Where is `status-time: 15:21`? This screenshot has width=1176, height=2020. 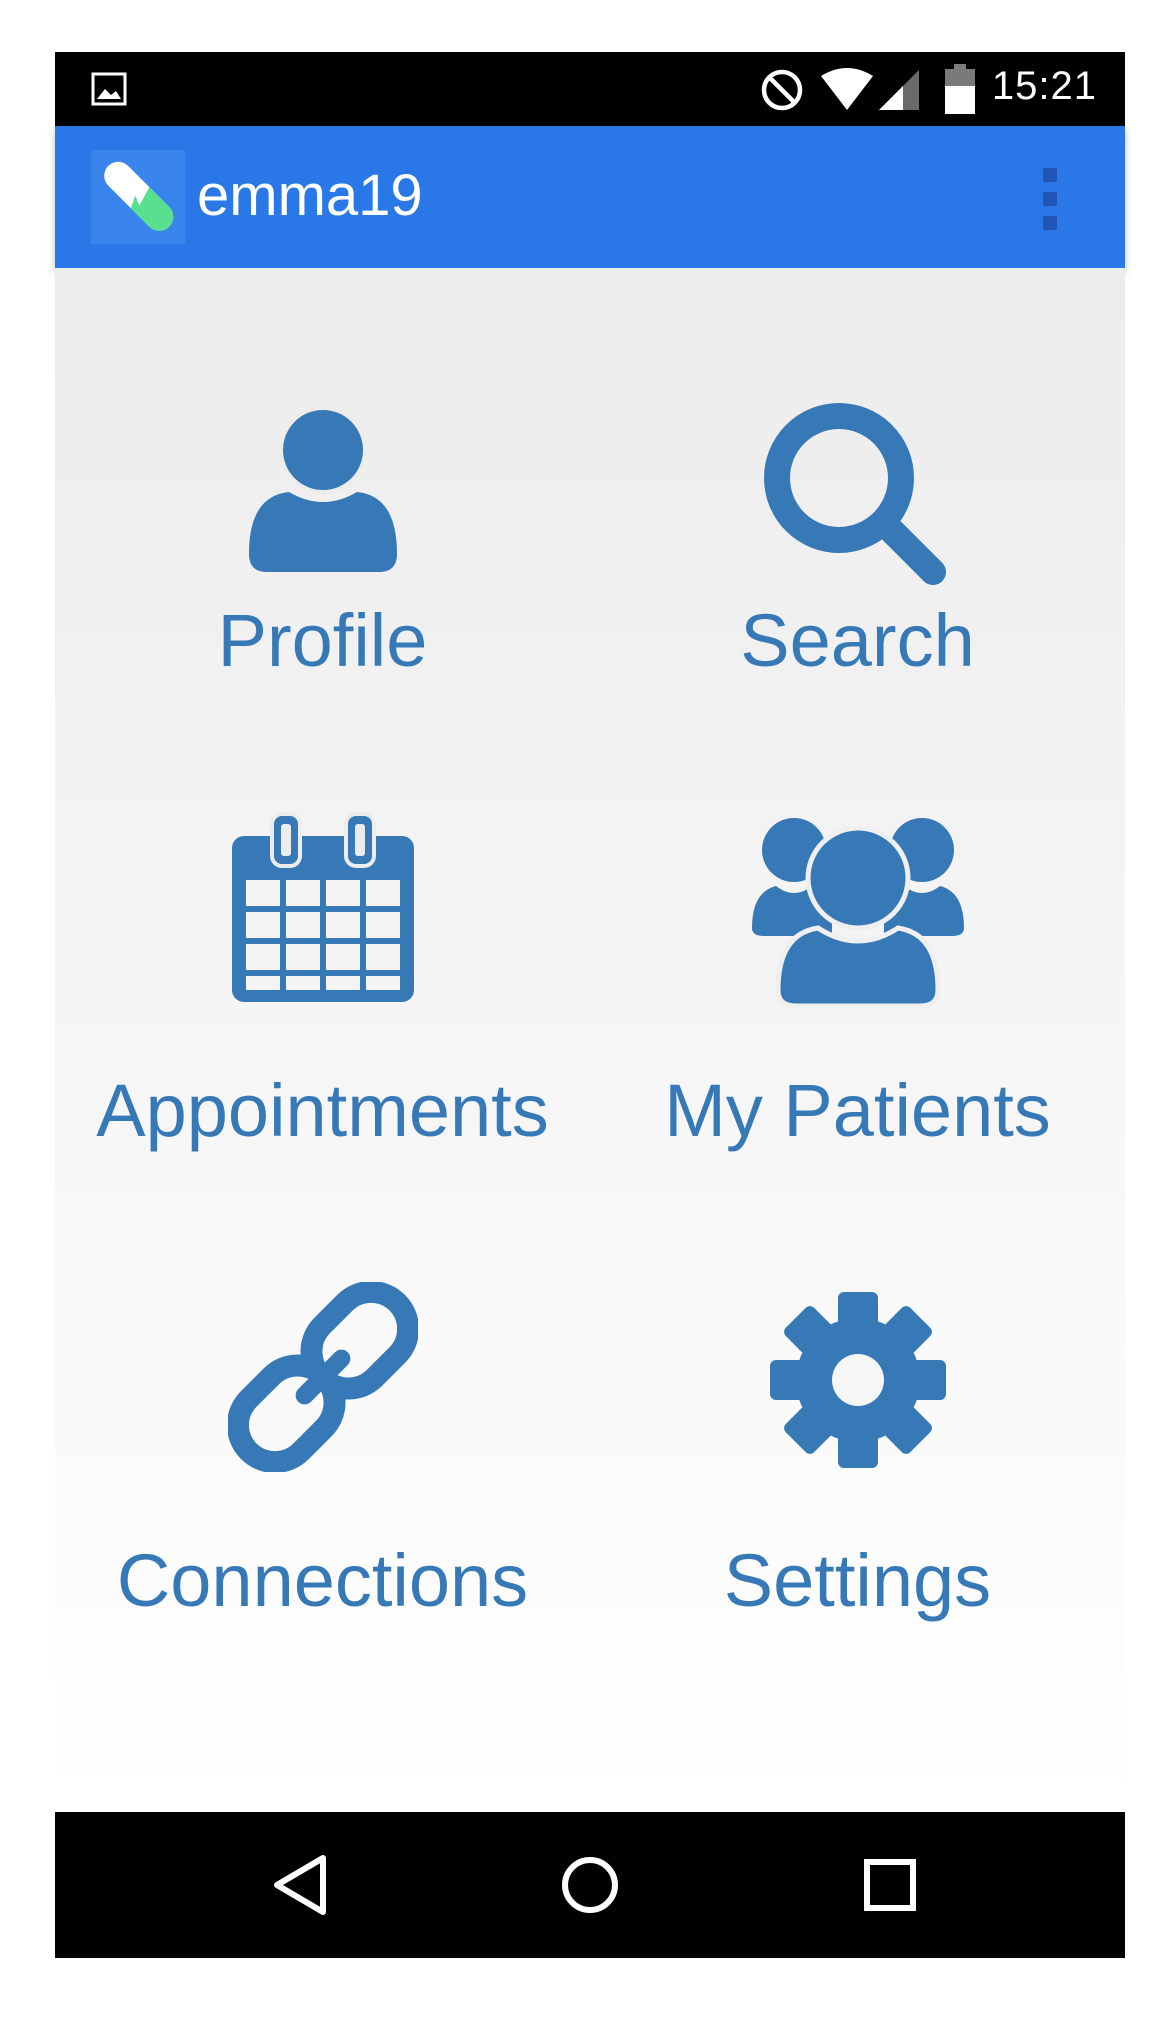
status-time: 15:21 is located at coordinates (1044, 86).